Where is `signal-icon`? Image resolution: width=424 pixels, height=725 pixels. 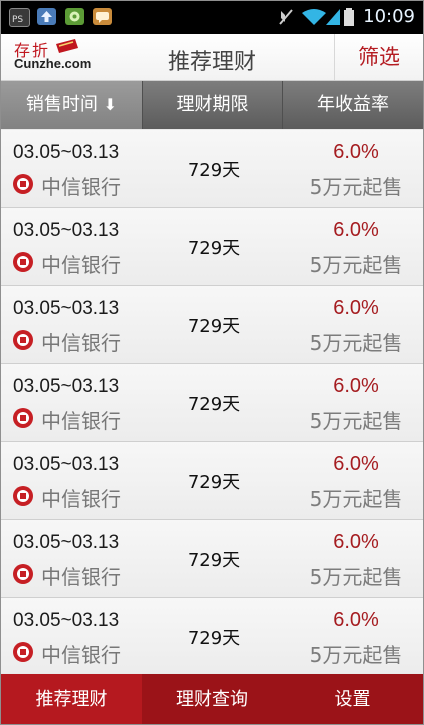 signal-icon is located at coordinates (333, 17).